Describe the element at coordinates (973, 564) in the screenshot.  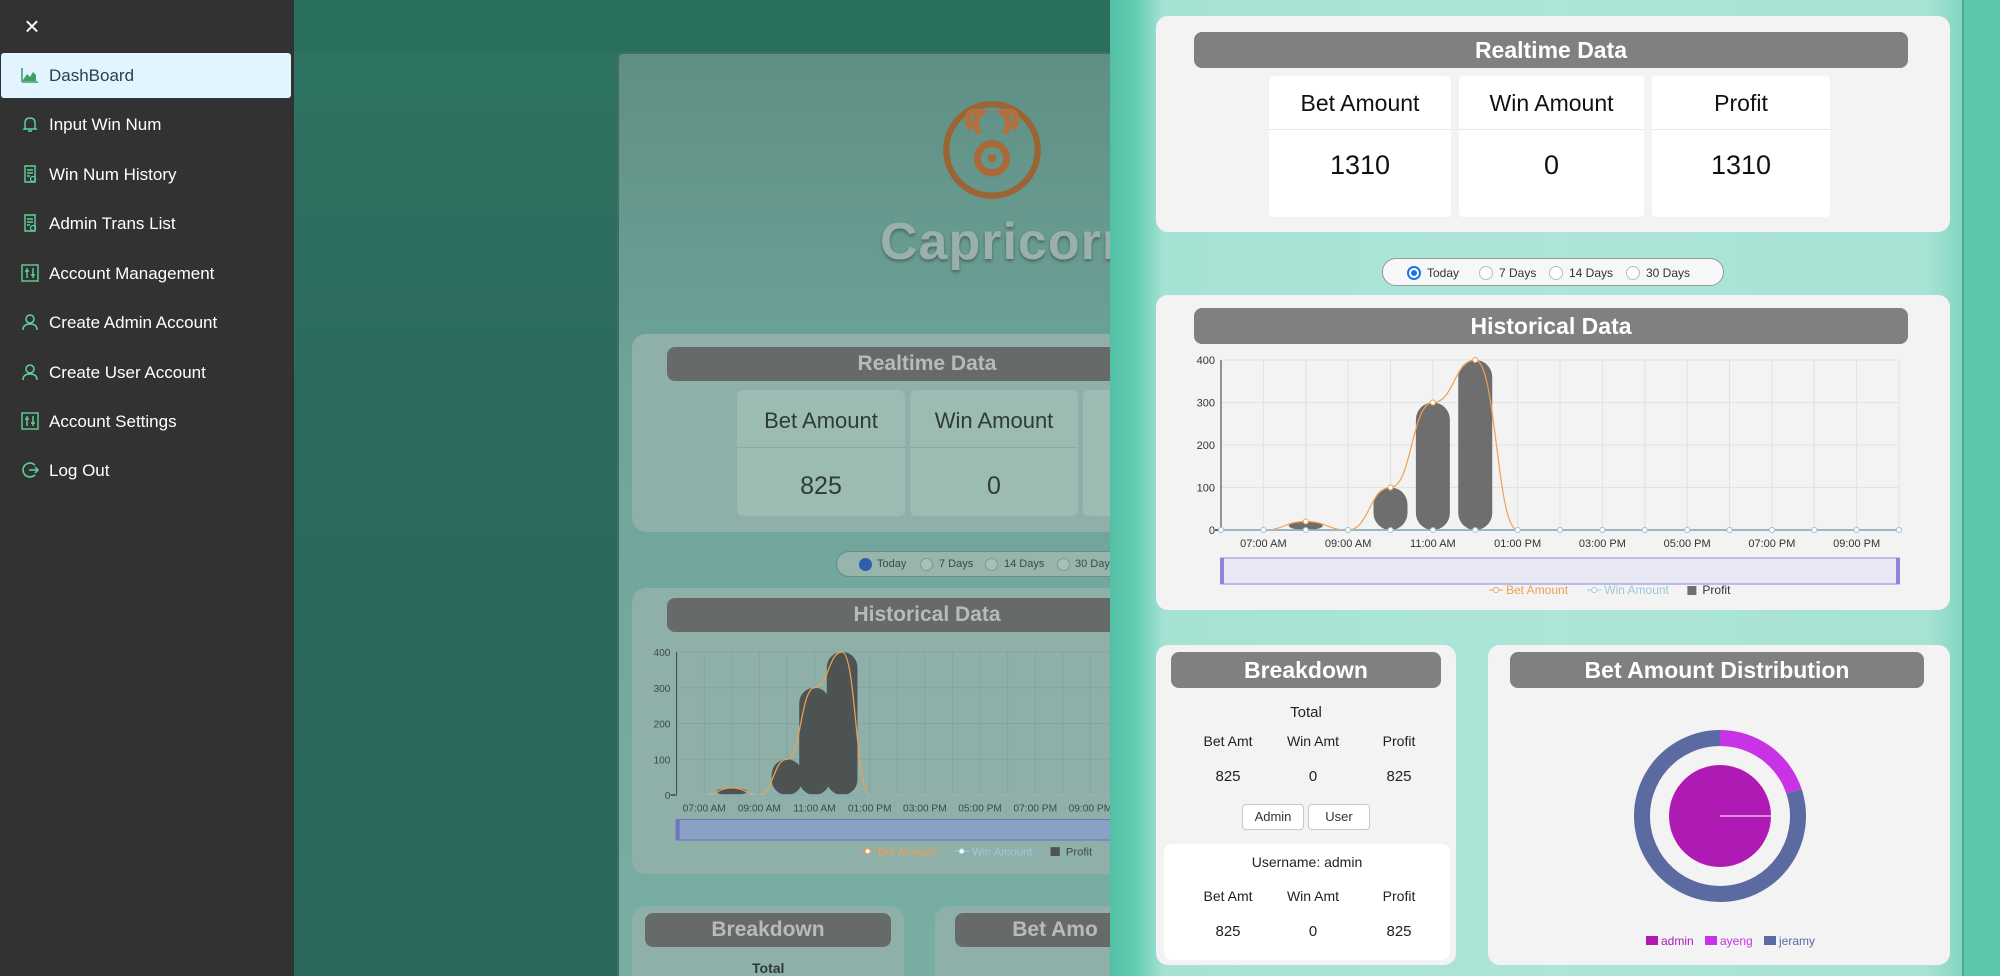
I see `background-range-selector: Today 7 Days 14 Days 30 Days` at that location.